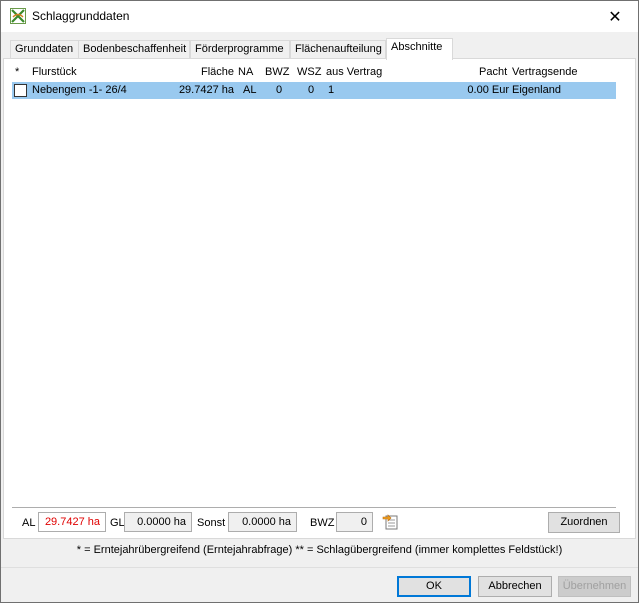 The width and height of the screenshot is (639, 603). I want to click on tab-bodenbeschaffenheit: Bodenbeschaffenheit, so click(134, 49).